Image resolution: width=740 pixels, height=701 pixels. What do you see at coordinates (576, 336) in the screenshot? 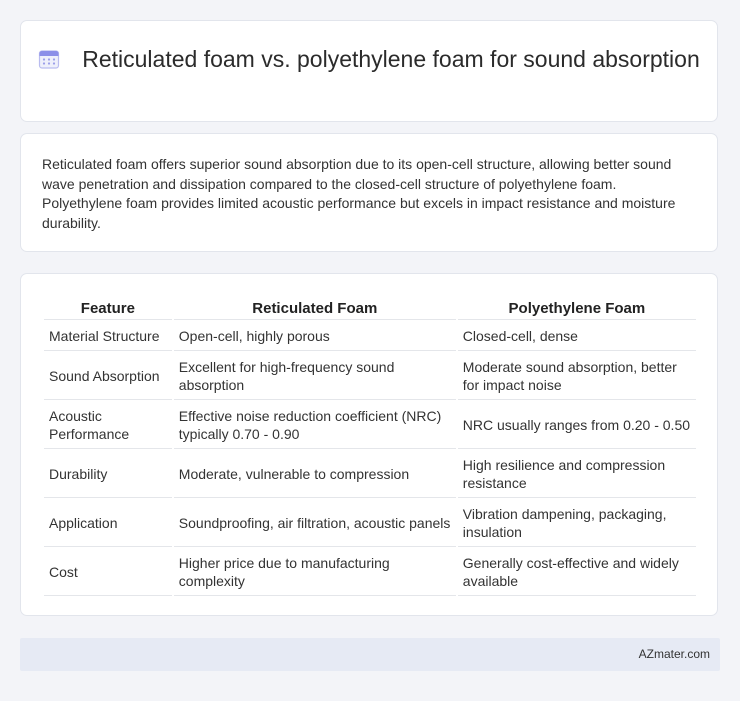
I see `polyethylene-value: Closed-cell, dense` at bounding box center [576, 336].